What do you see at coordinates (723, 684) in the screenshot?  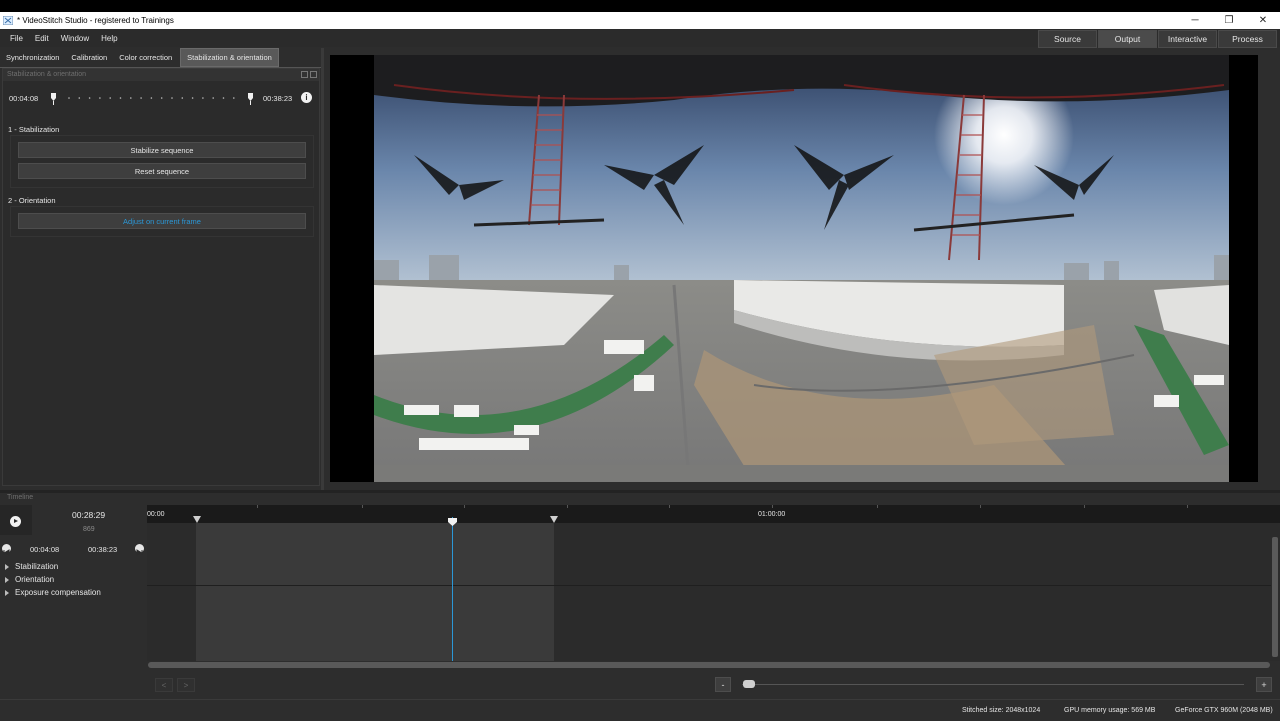 I see `zoom-out-button: -` at bounding box center [723, 684].